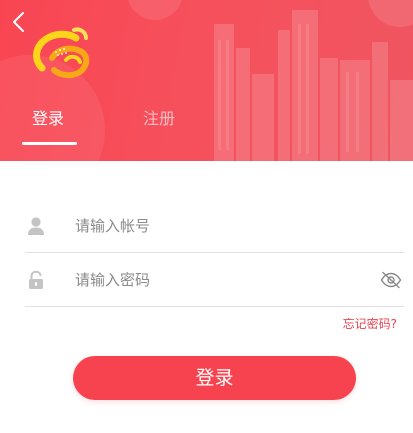 The width and height of the screenshot is (413, 433). Describe the element at coordinates (36, 279) in the screenshot. I see `lock-icon` at that location.